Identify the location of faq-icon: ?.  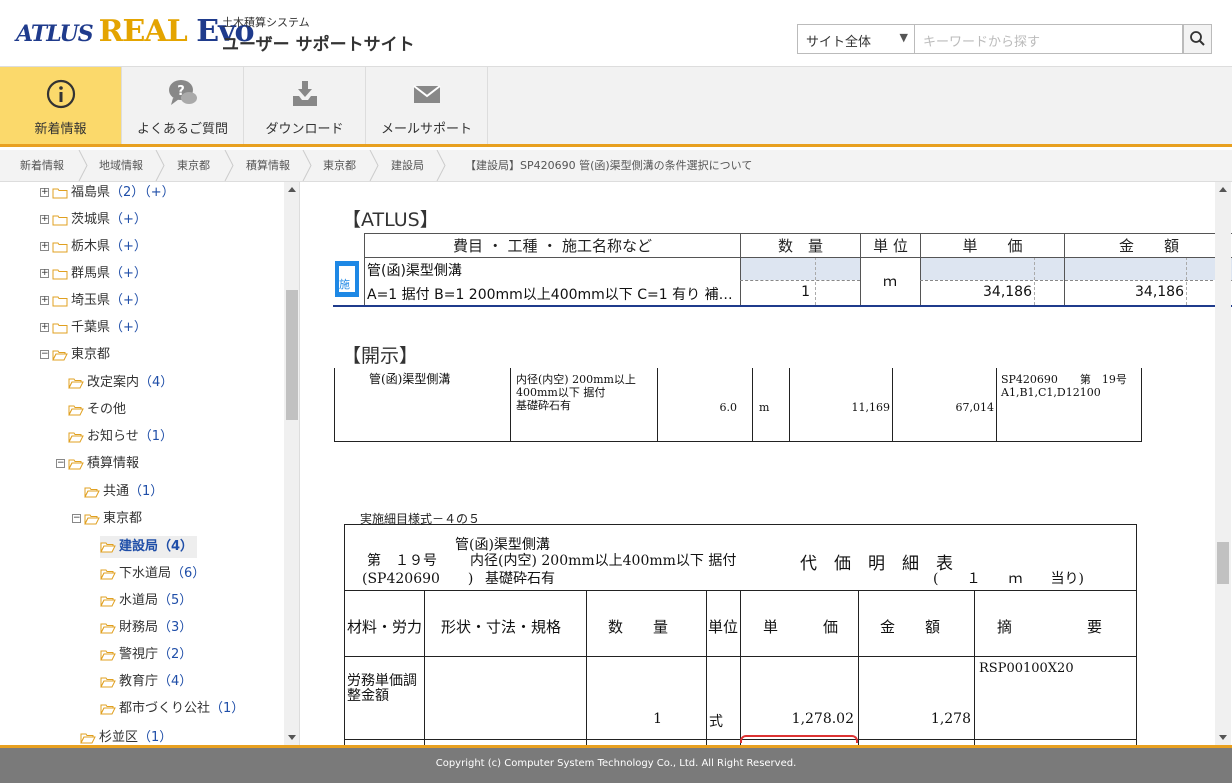
(183, 92).